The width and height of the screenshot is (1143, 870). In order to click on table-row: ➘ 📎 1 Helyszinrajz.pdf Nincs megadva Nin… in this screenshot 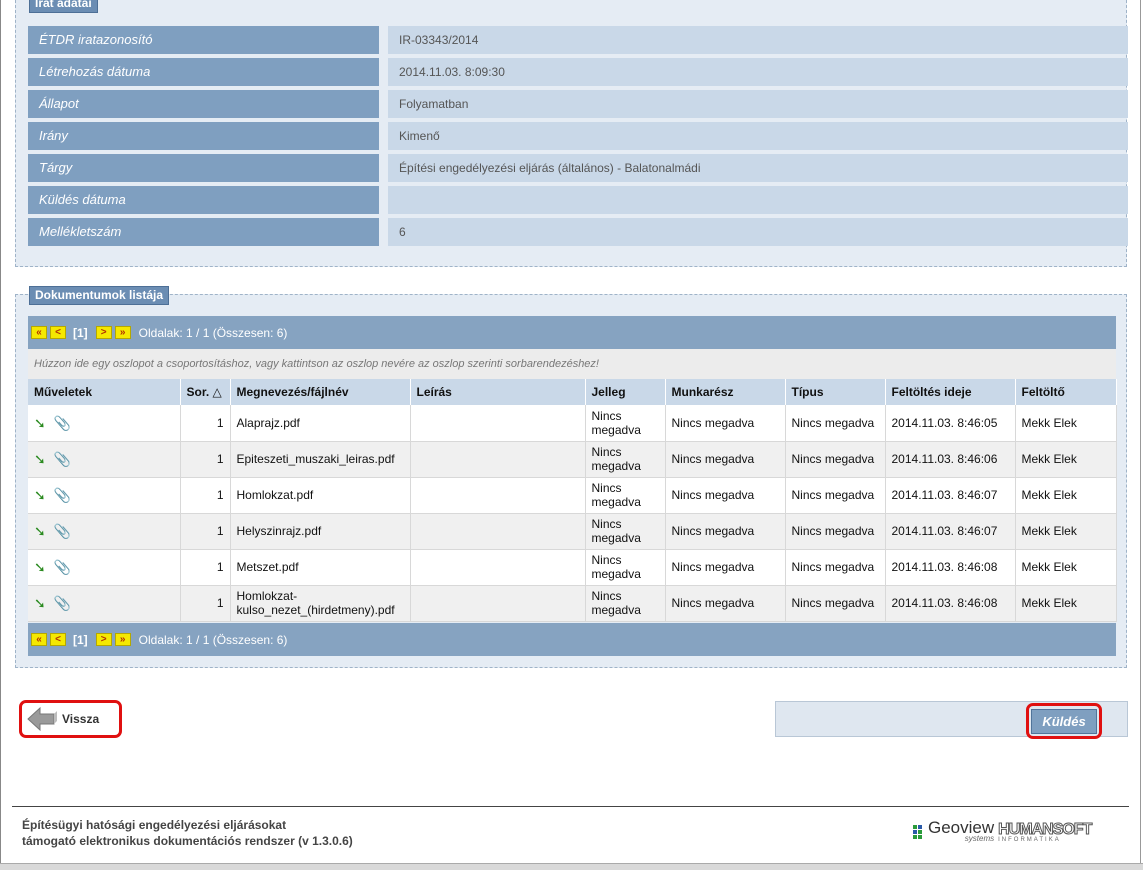, I will do `click(572, 531)`.